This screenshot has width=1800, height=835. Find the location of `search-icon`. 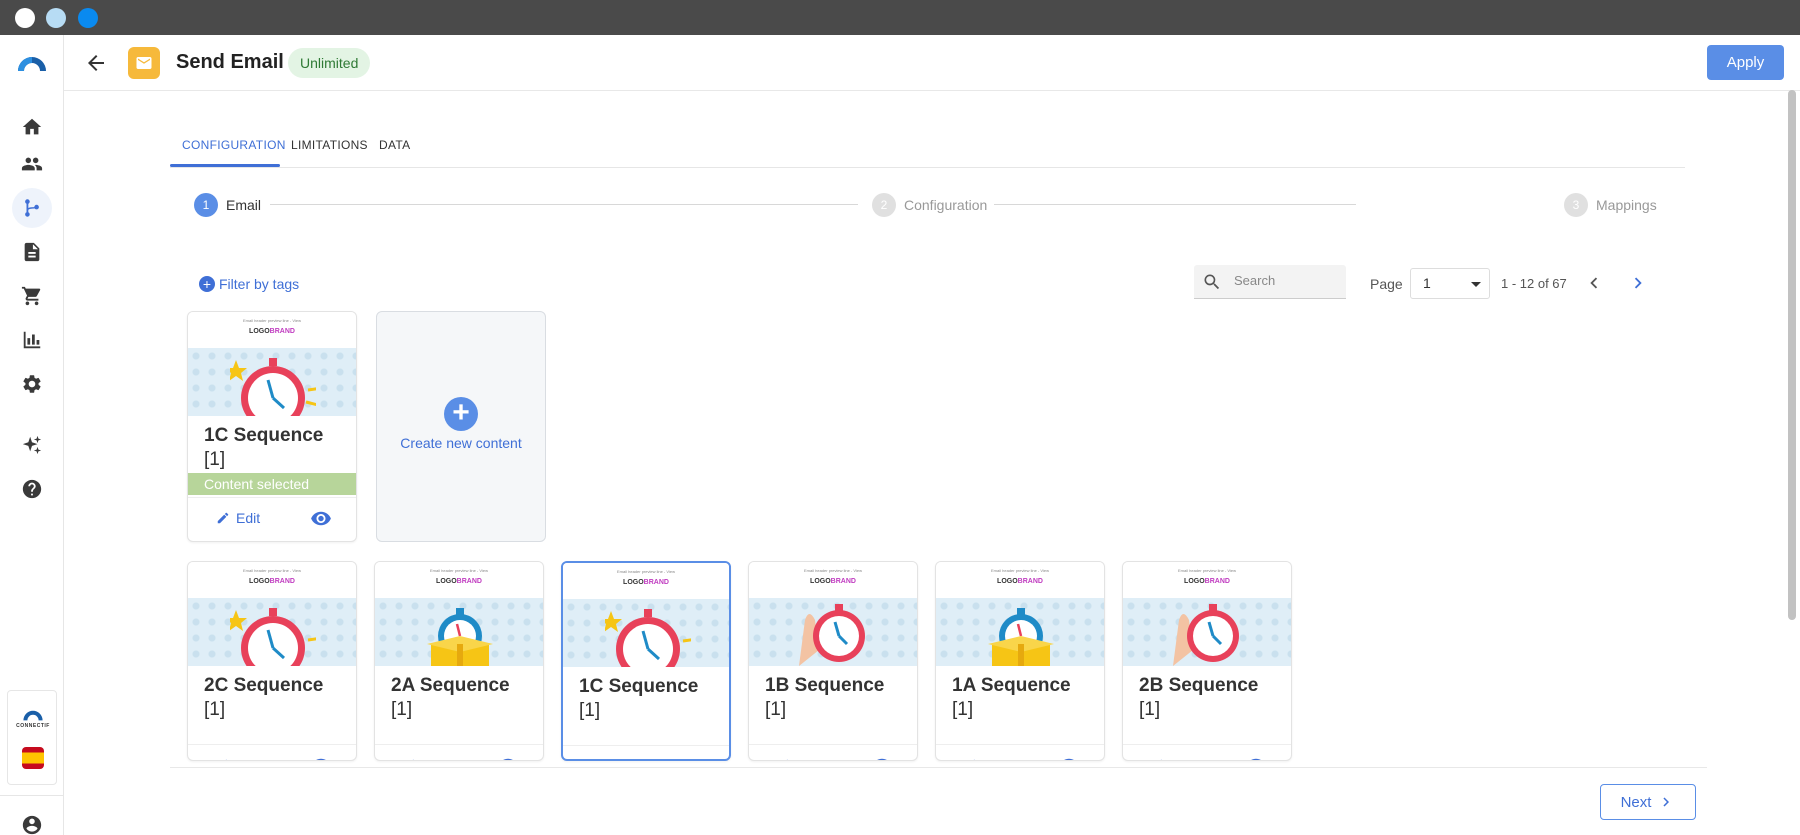

search-icon is located at coordinates (1212, 282).